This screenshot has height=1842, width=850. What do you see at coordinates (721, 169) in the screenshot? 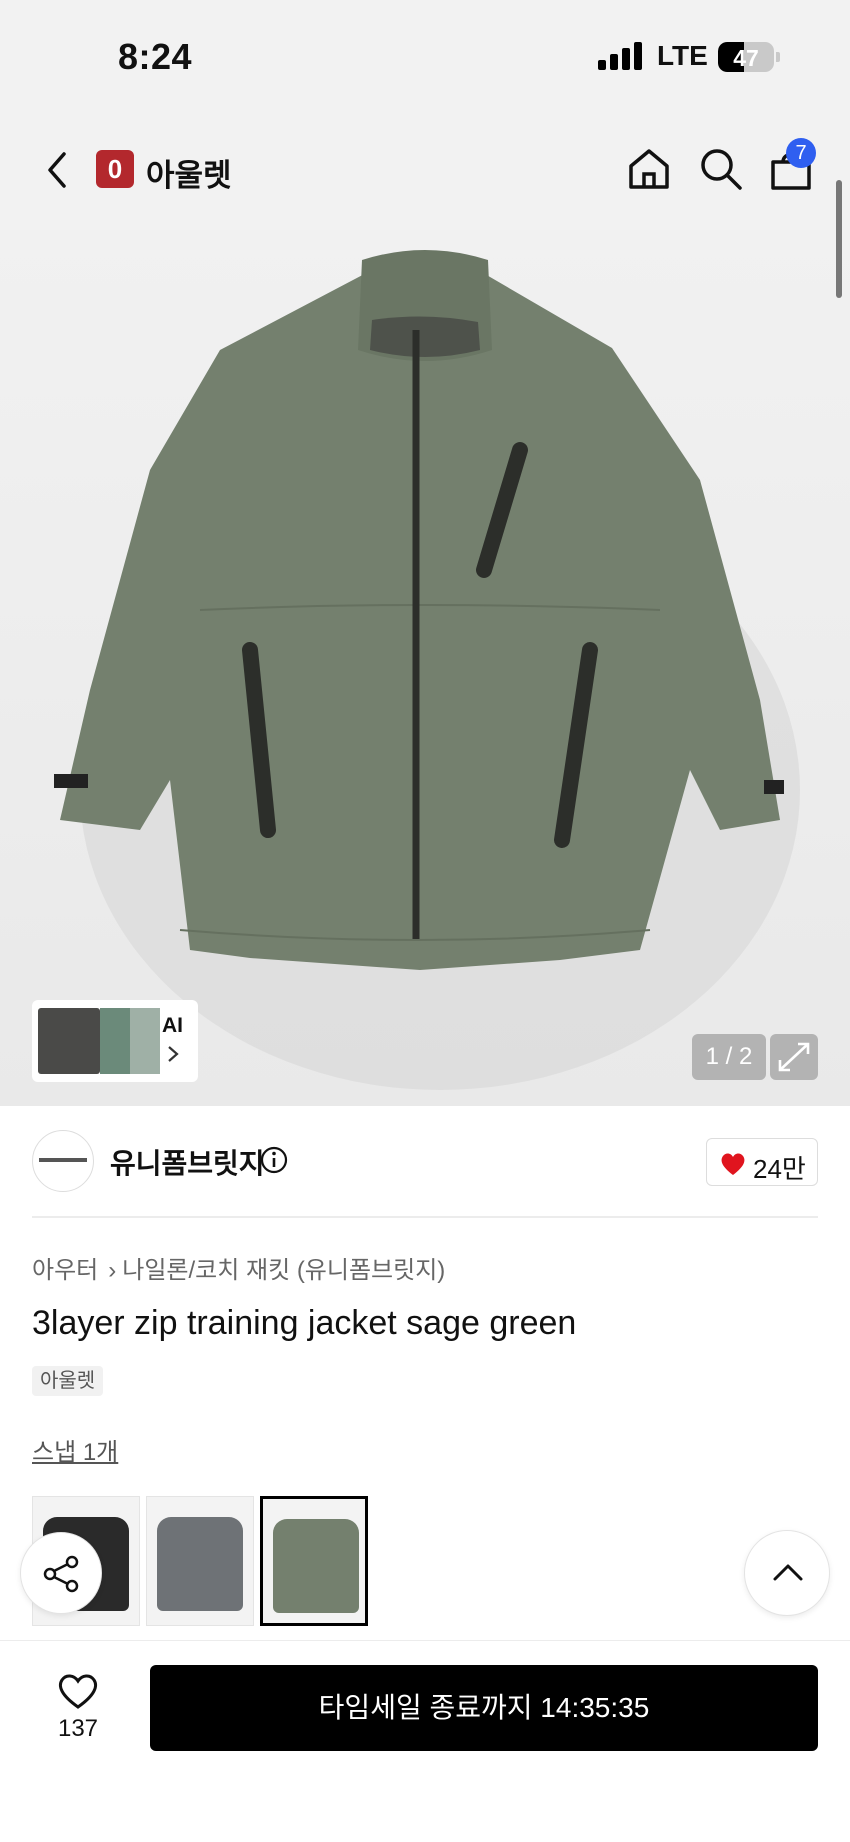
I see `search-icon` at bounding box center [721, 169].